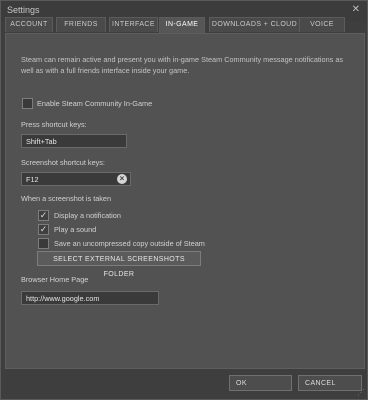 The image size is (368, 400). What do you see at coordinates (66, 198) in the screenshot?
I see `when-screenshot-label: When a screenshot is taken` at bounding box center [66, 198].